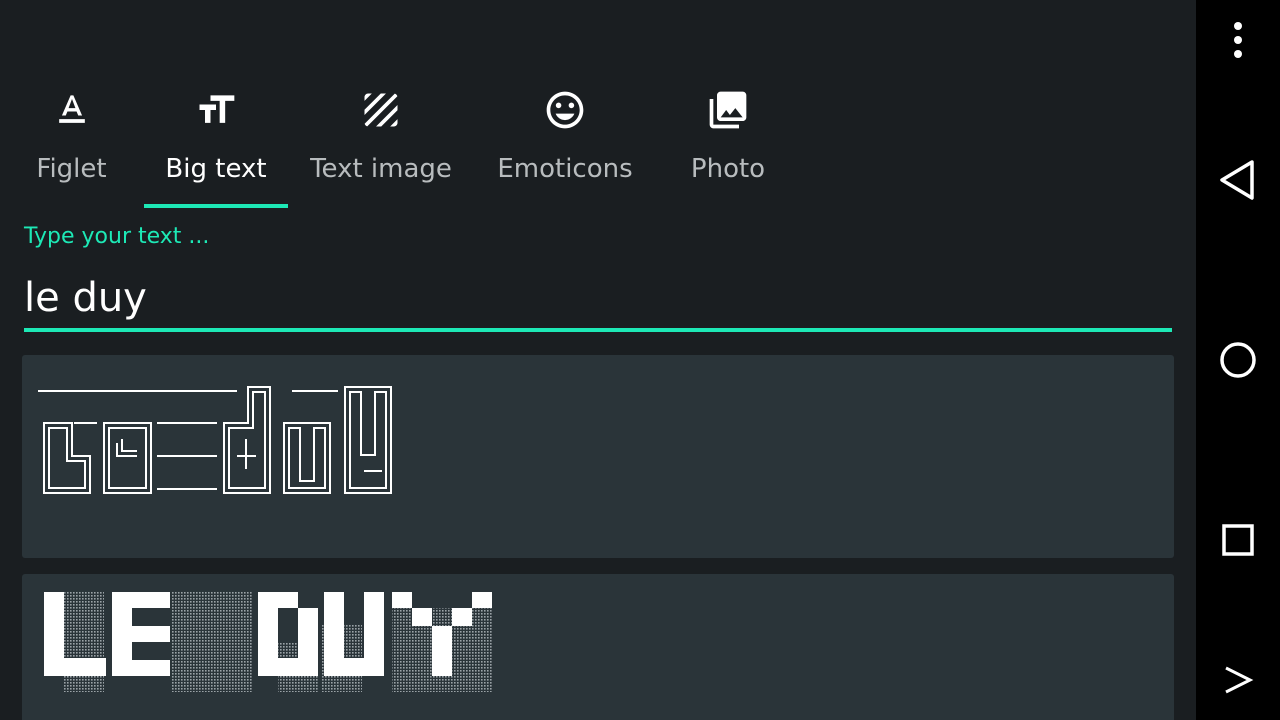  What do you see at coordinates (565, 169) in the screenshot?
I see `tab-label: Emoticons` at bounding box center [565, 169].